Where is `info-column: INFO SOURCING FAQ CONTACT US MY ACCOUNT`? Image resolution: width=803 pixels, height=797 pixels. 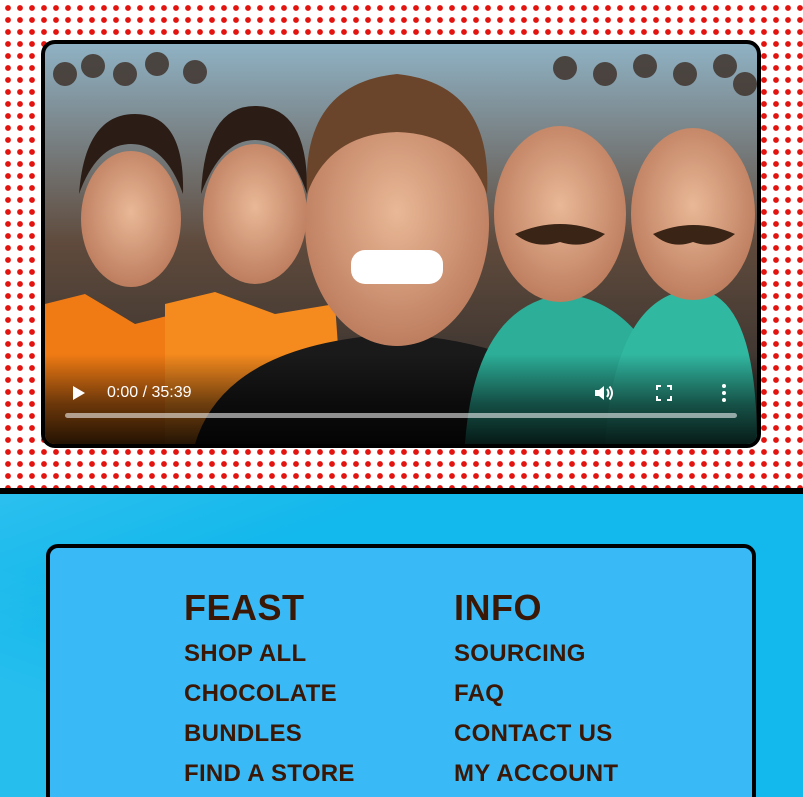
info-column: INFO SOURCING FAQ CONTACT US MY ACCOUNT is located at coordinates (536, 690).